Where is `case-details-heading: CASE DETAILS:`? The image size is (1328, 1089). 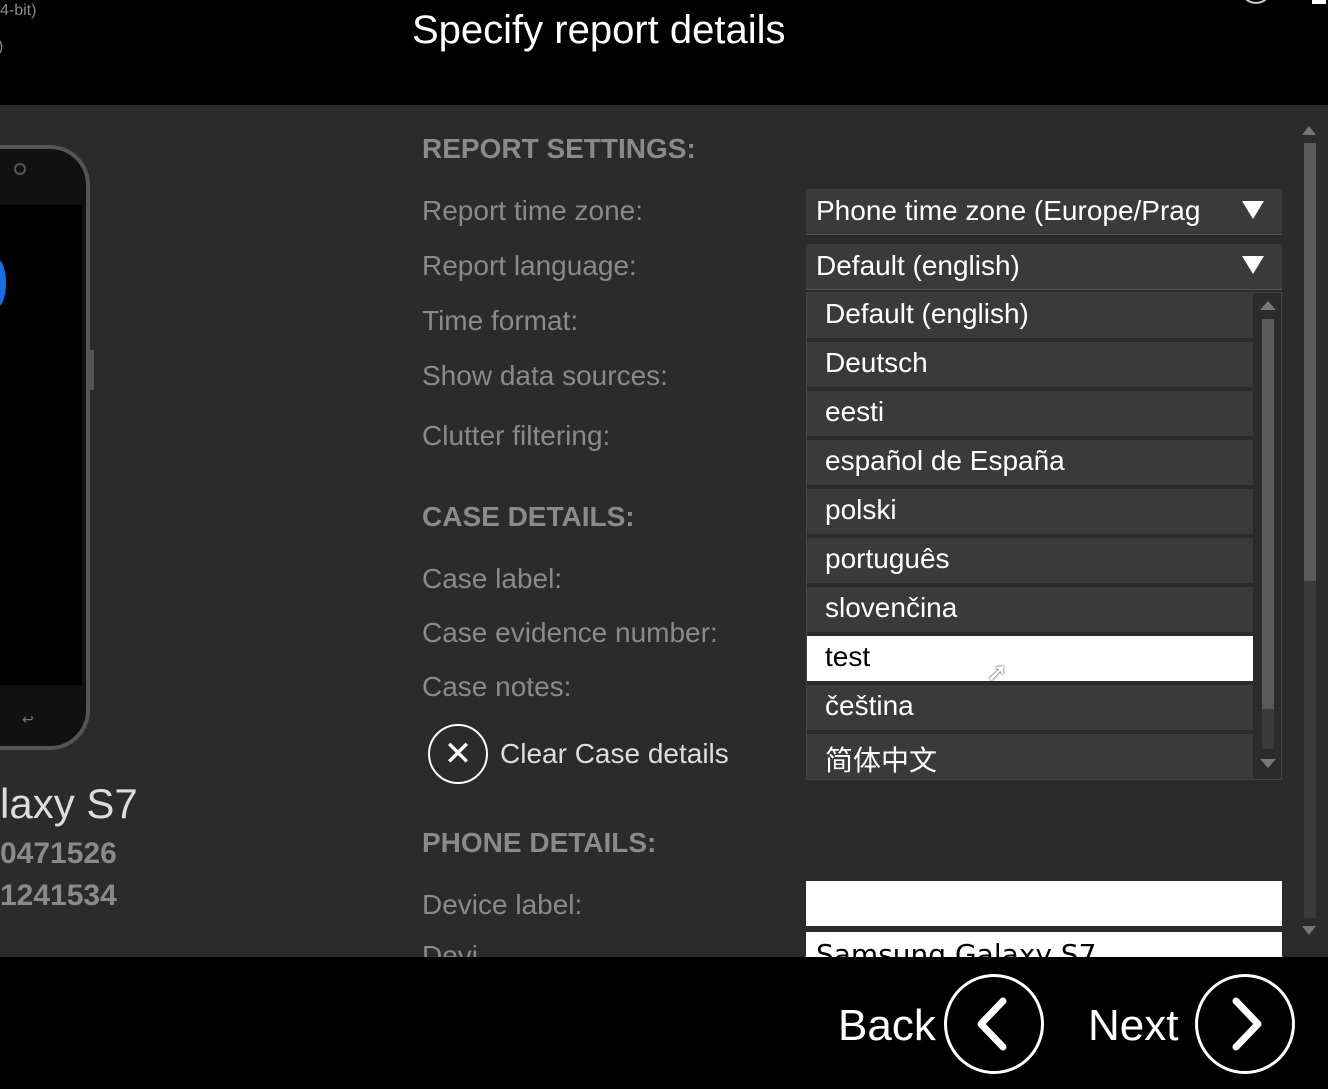 case-details-heading: CASE DETAILS: is located at coordinates (528, 516).